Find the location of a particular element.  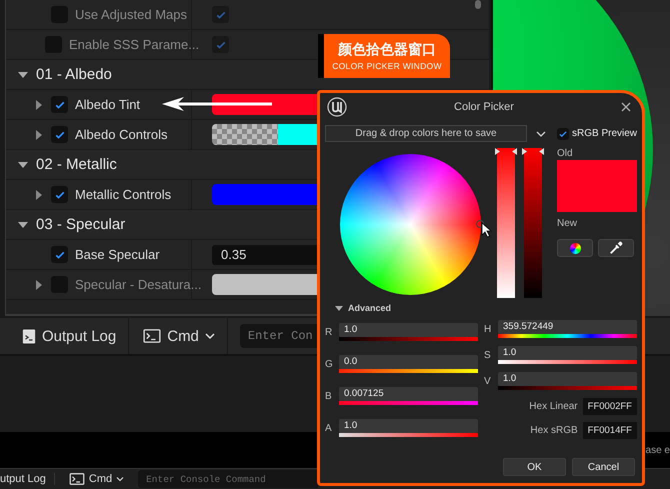

property-label: Albedo Tint is located at coordinates (107, 104).